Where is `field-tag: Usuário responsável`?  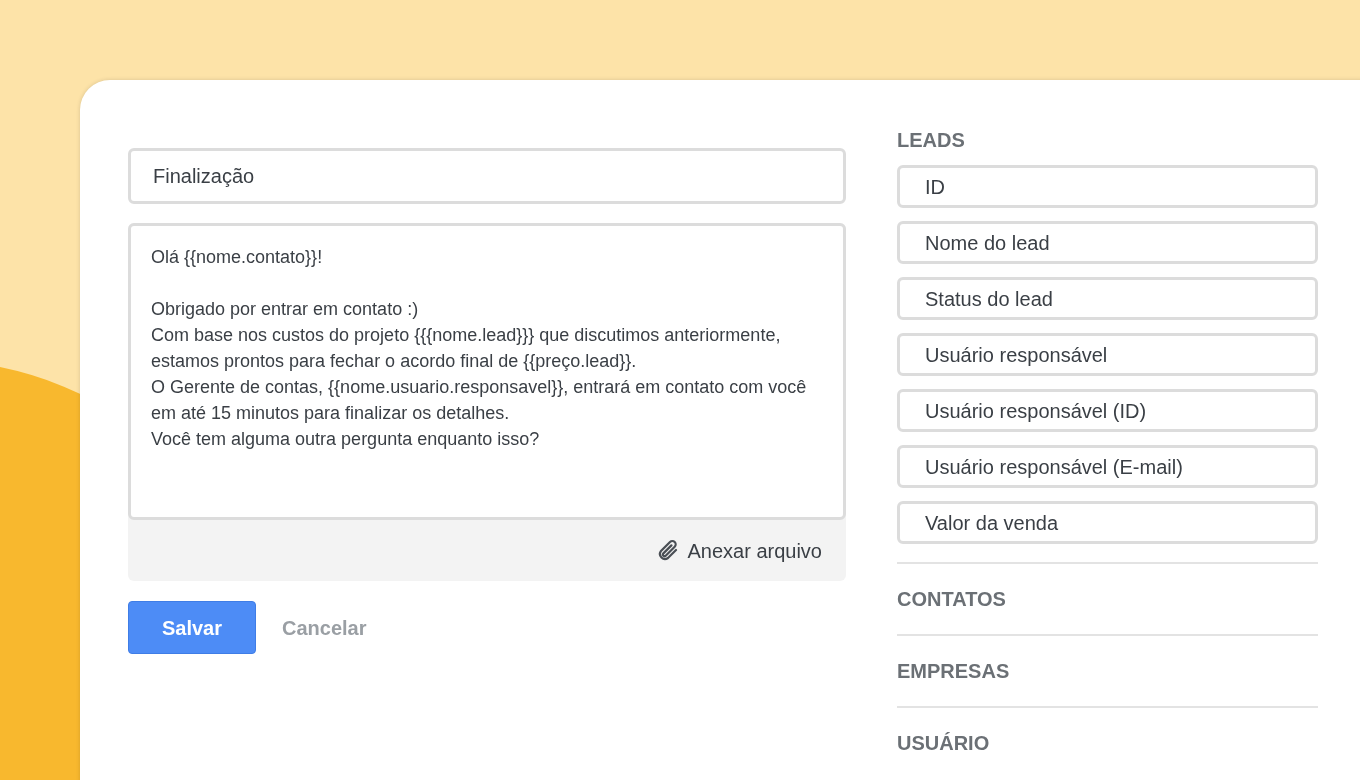 field-tag: Usuário responsável is located at coordinates (1107, 354).